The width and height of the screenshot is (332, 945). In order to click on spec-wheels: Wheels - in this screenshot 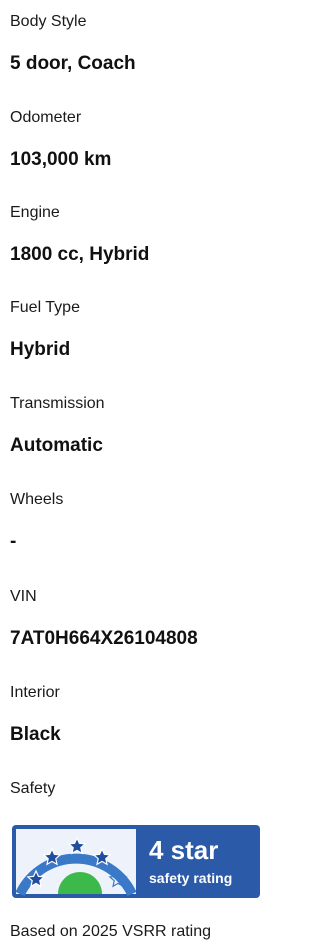, I will do `click(166, 521)`.